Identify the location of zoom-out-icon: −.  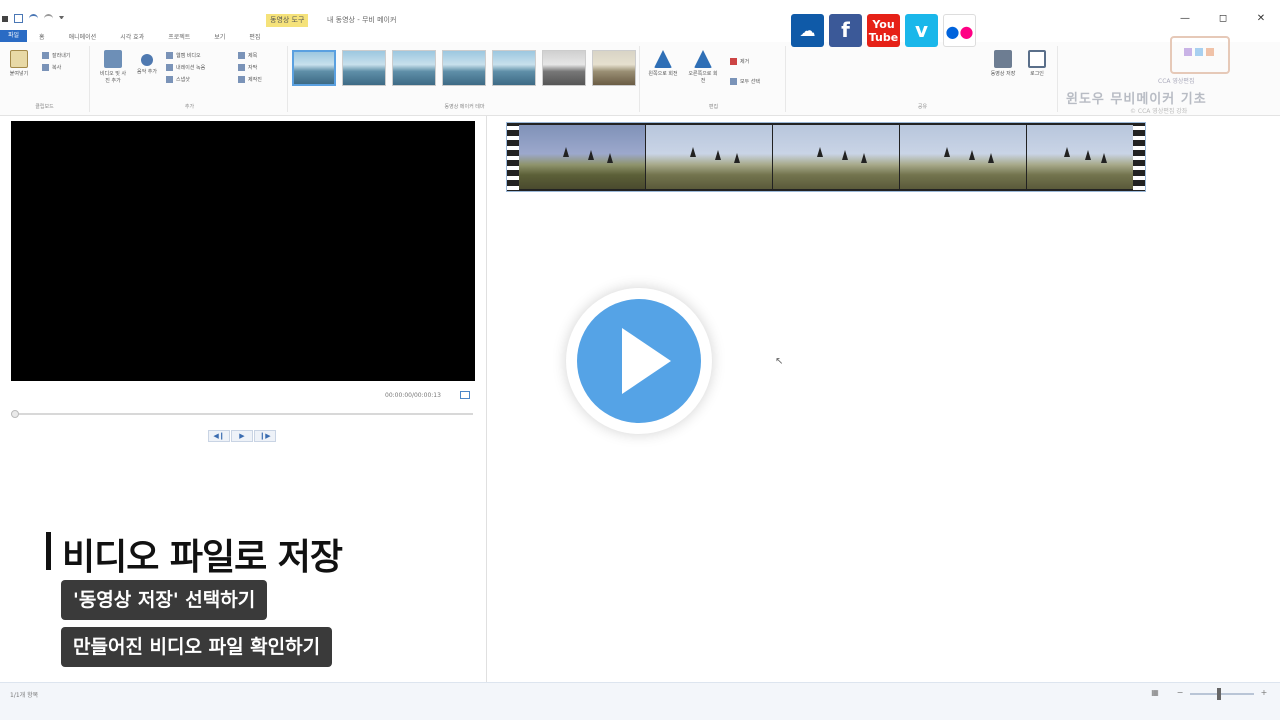
(1180, 693).